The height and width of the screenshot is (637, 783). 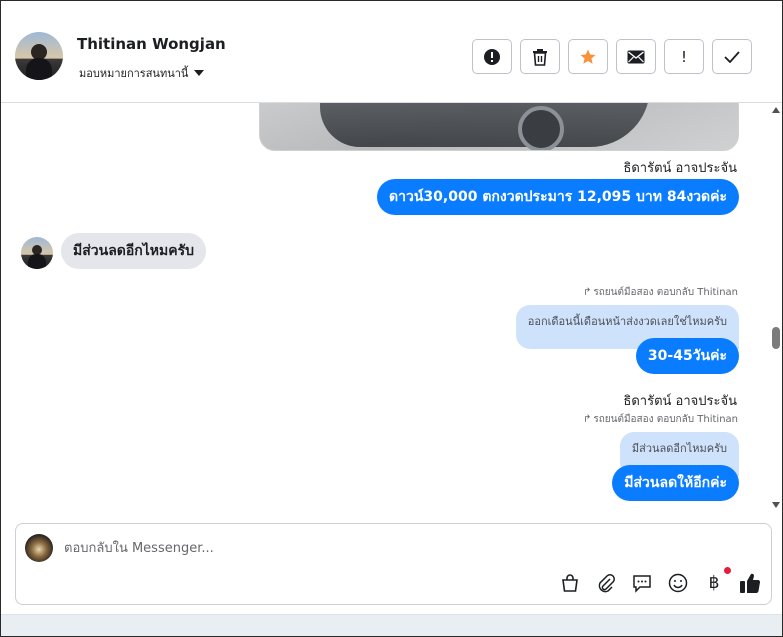 What do you see at coordinates (134, 73) in the screenshot?
I see `assign-label: มอบหมายการสนทนานี้` at bounding box center [134, 73].